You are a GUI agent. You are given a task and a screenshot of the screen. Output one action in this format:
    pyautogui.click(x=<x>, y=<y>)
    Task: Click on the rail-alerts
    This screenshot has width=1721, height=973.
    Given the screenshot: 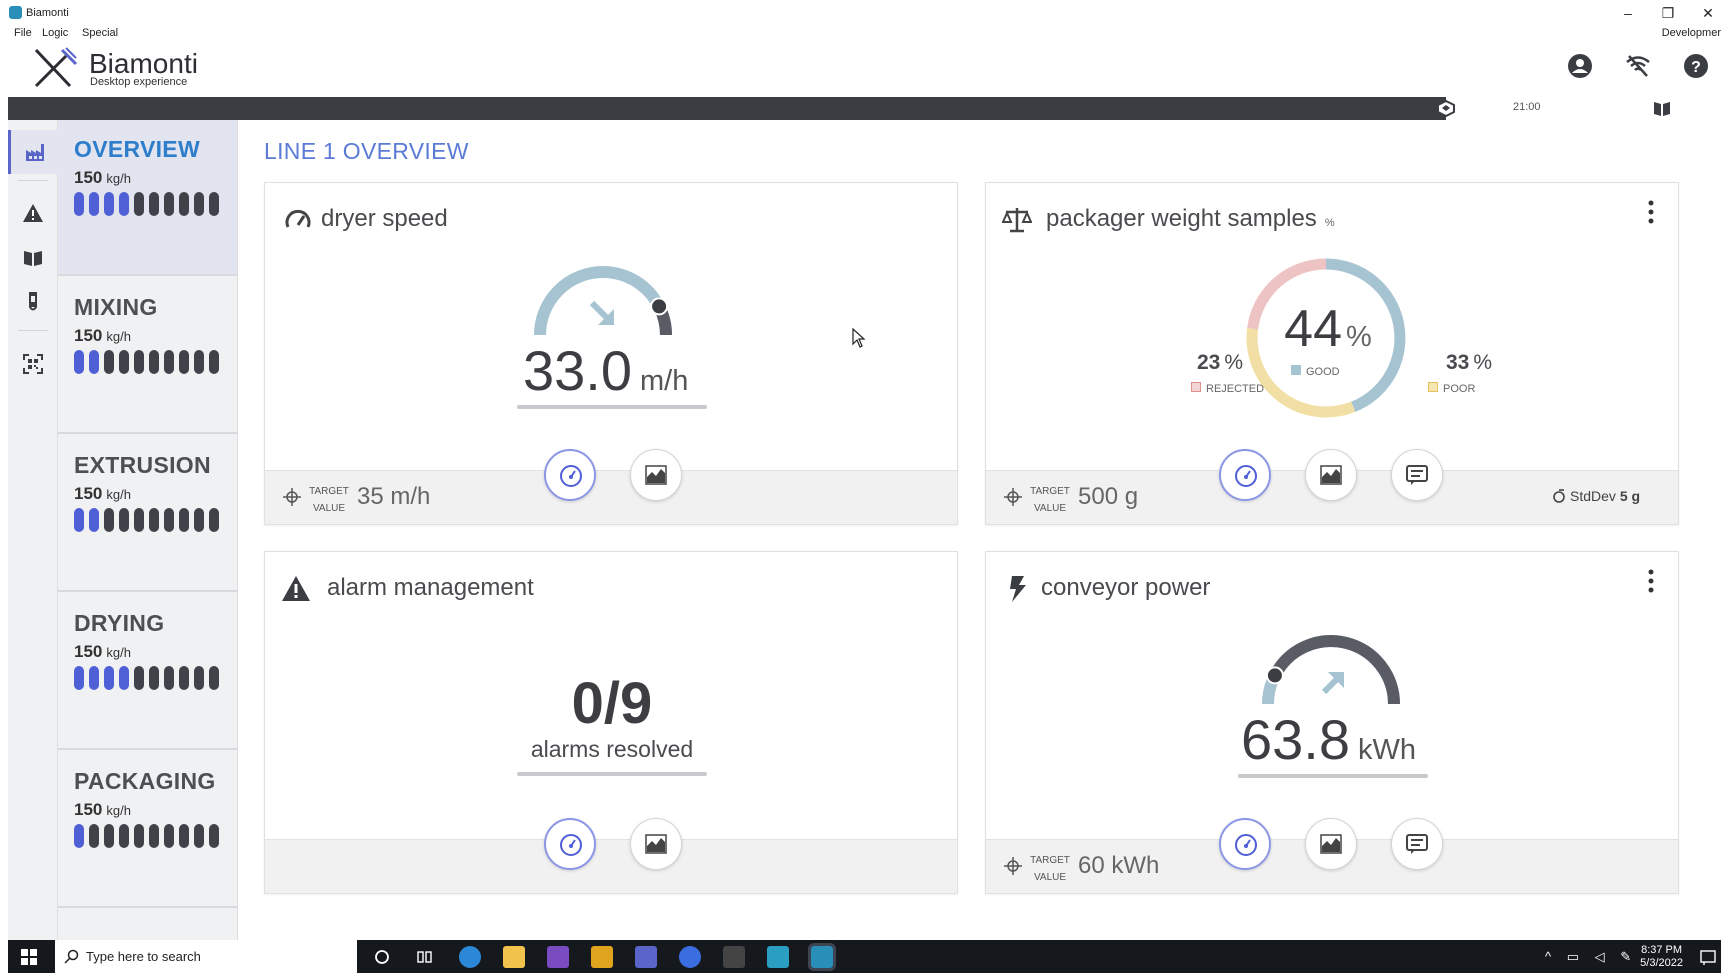 What is the action you would take?
    pyautogui.click(x=33, y=213)
    